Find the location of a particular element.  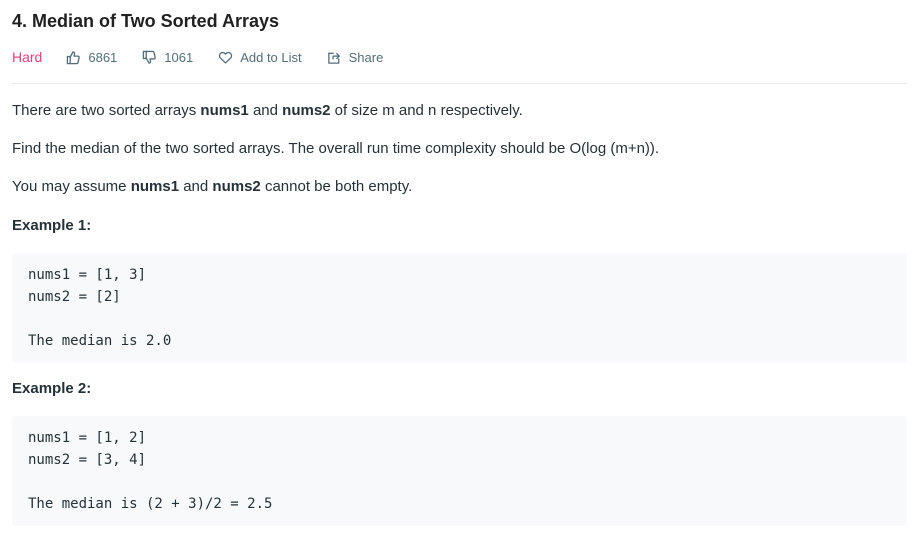

share-button: Share is located at coordinates (355, 57).